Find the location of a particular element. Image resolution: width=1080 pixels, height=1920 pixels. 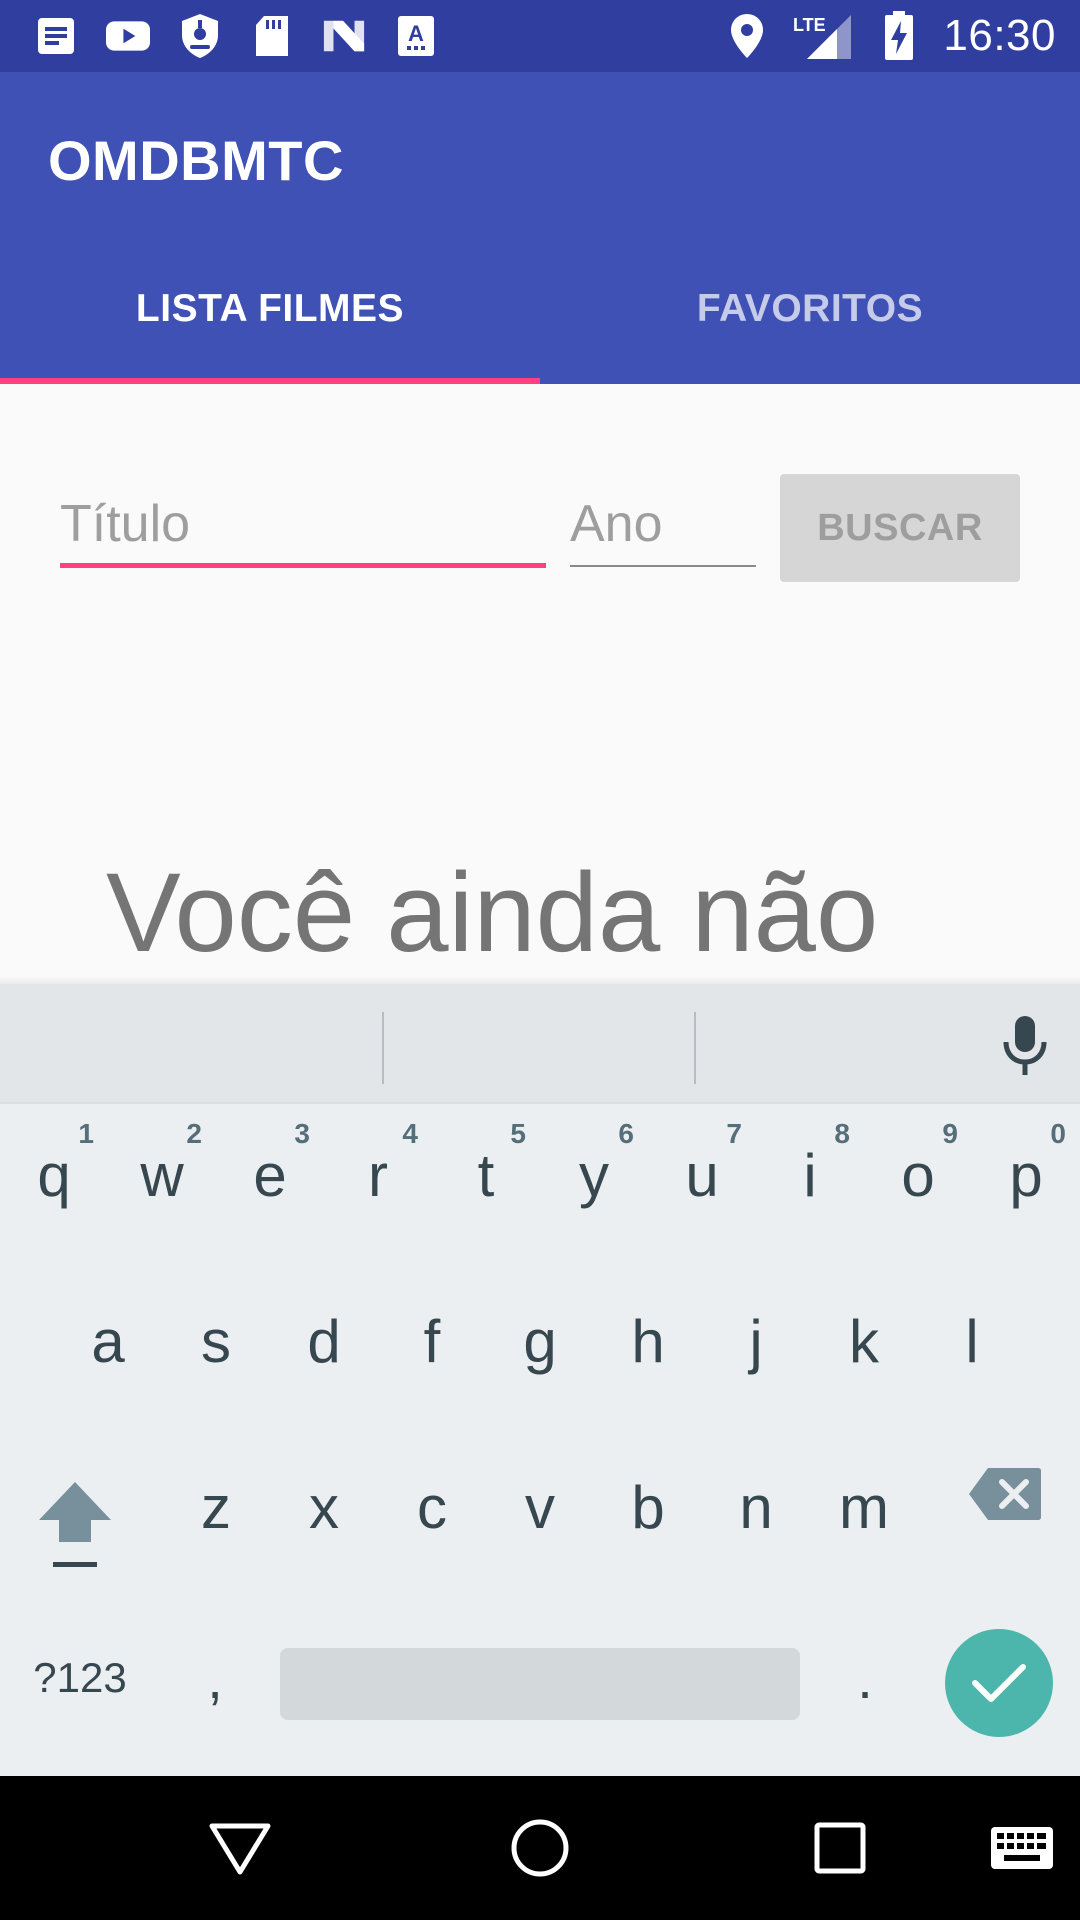

home-button is located at coordinates (540, 1848).